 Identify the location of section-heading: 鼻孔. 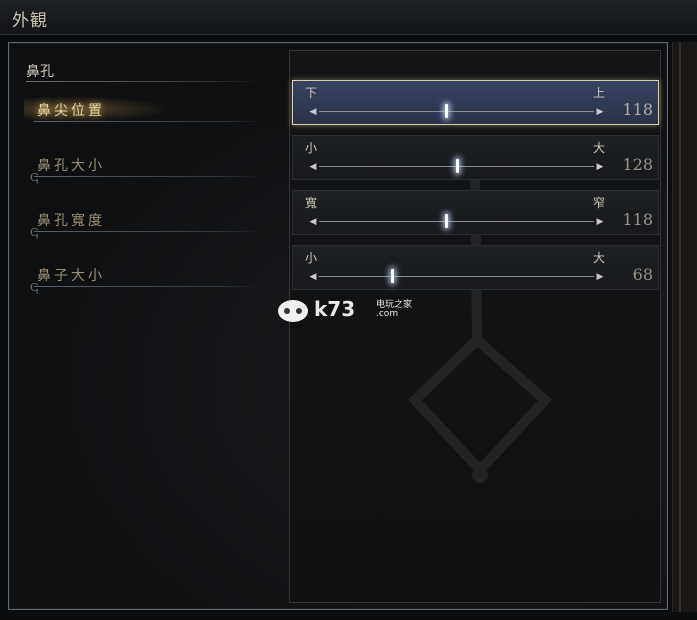
(40, 72).